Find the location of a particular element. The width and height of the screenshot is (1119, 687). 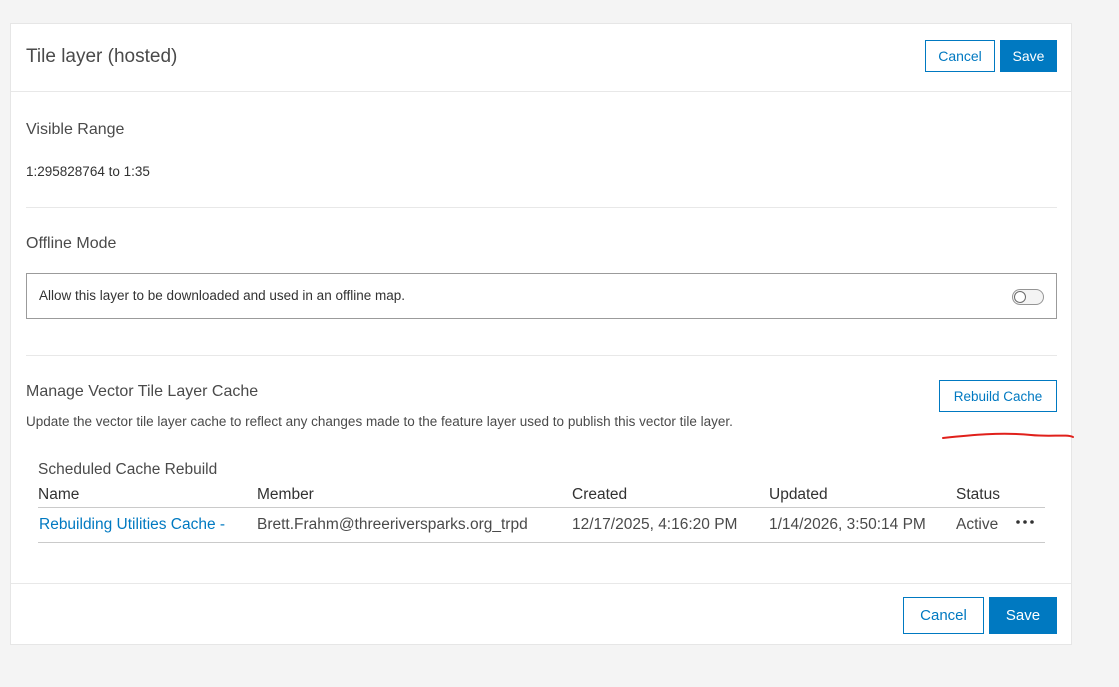

schedule-status: Active is located at coordinates (977, 524).